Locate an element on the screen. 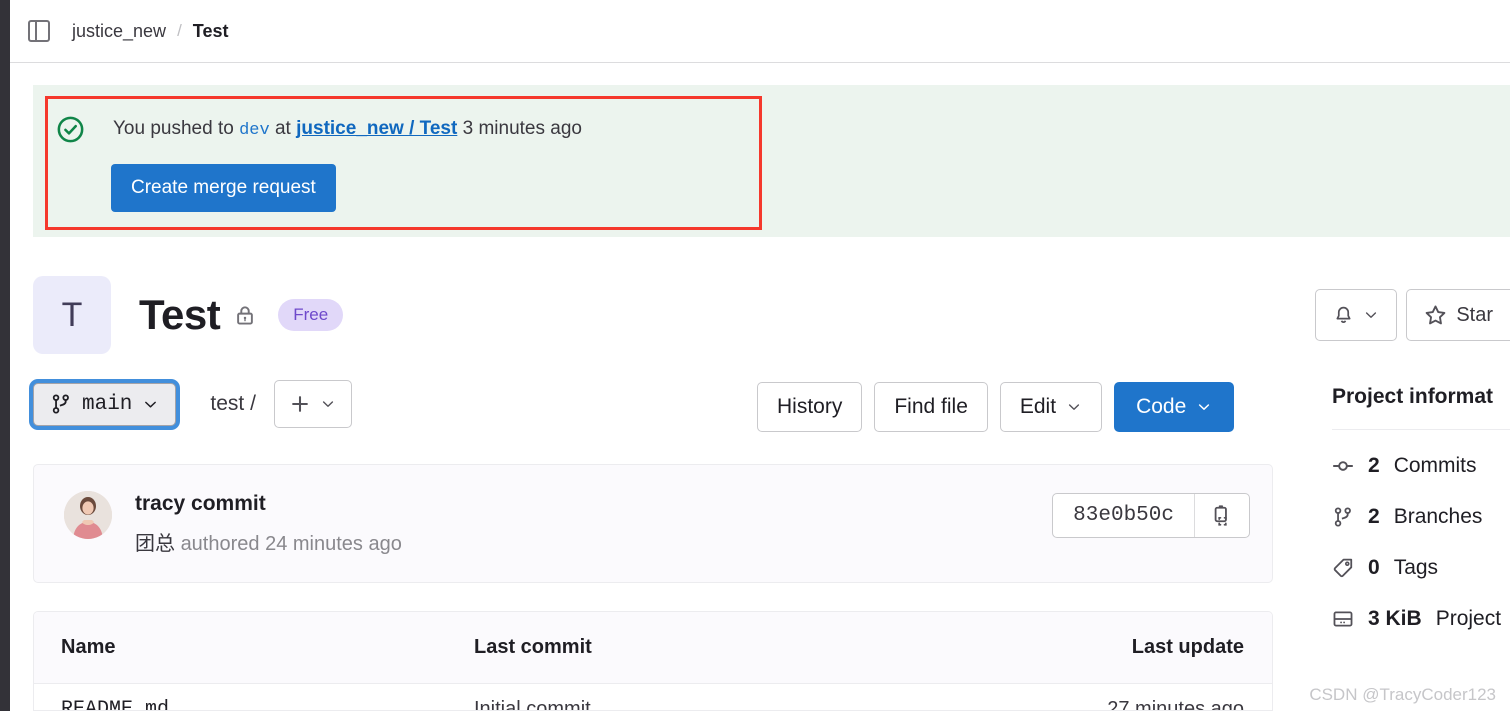 Image resolution: width=1510 pixels, height=711 pixels. bell-icon is located at coordinates (1343, 314).